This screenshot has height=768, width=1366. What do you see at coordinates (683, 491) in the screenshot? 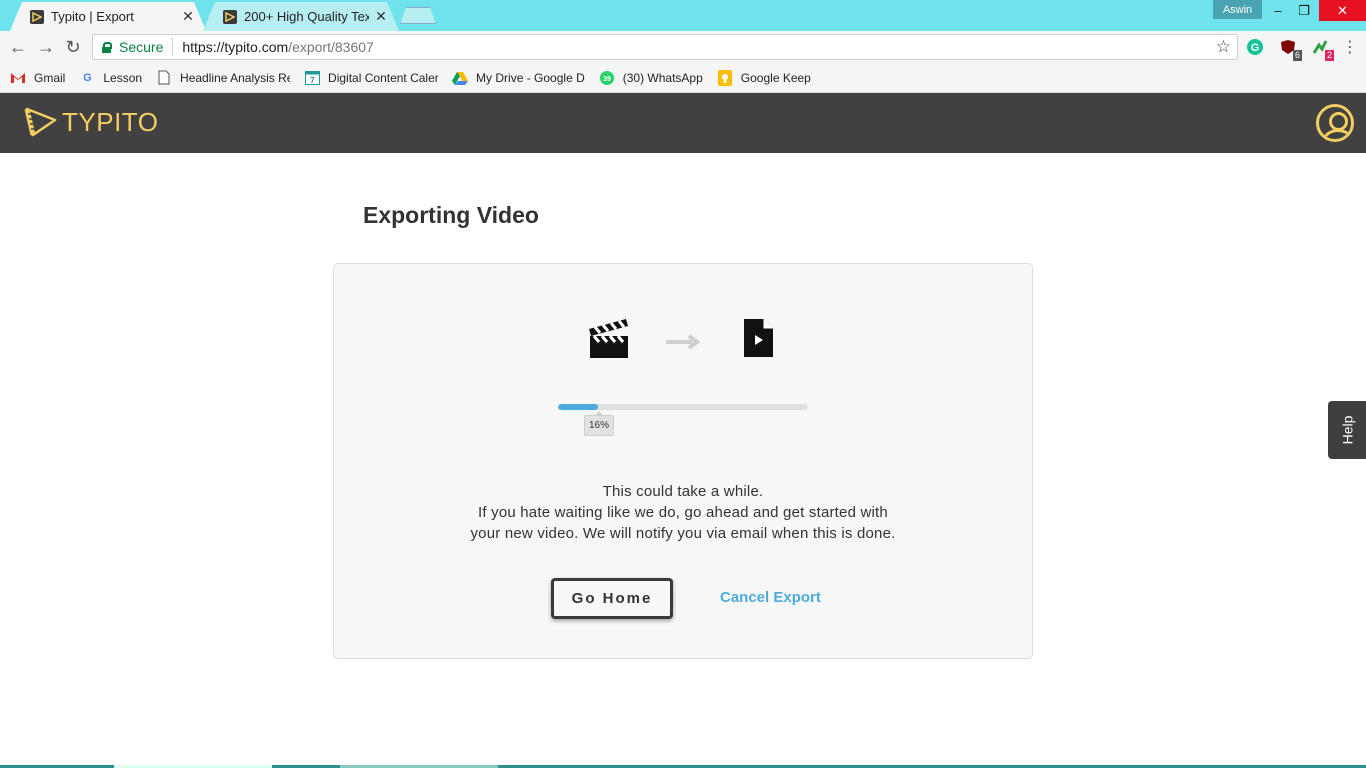
I see `message-line: This could take a while.` at bounding box center [683, 491].